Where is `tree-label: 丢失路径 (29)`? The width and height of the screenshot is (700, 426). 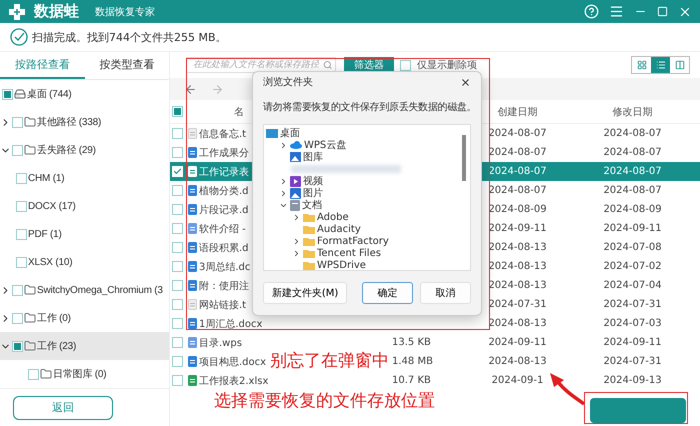
tree-label: 丢失路径 (29) is located at coordinates (66, 150).